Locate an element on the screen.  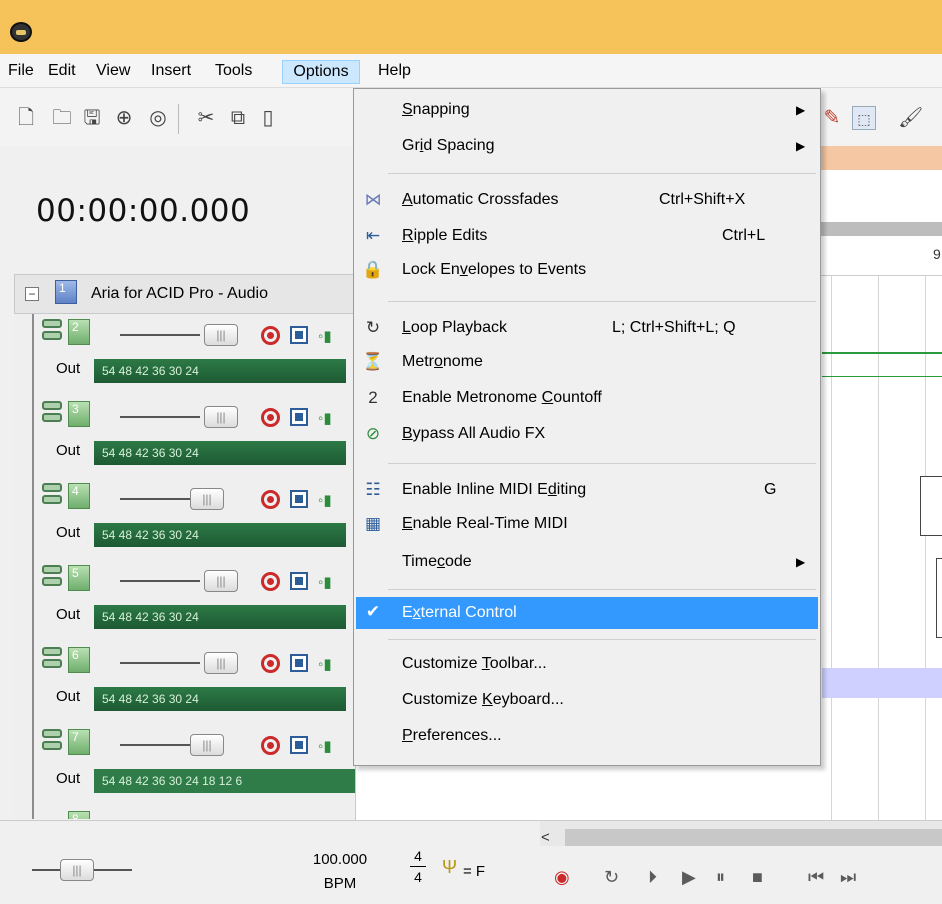
title-bar is located at coordinates (471, 27).